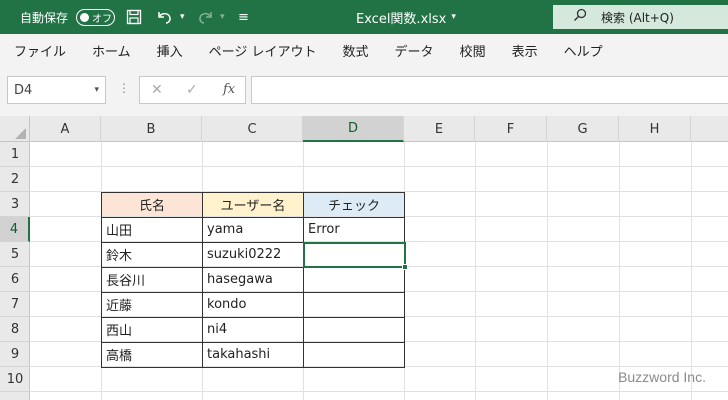 Image resolution: width=728 pixels, height=400 pixels. Describe the element at coordinates (525, 50) in the screenshot. I see `tab-view: 表示` at that location.